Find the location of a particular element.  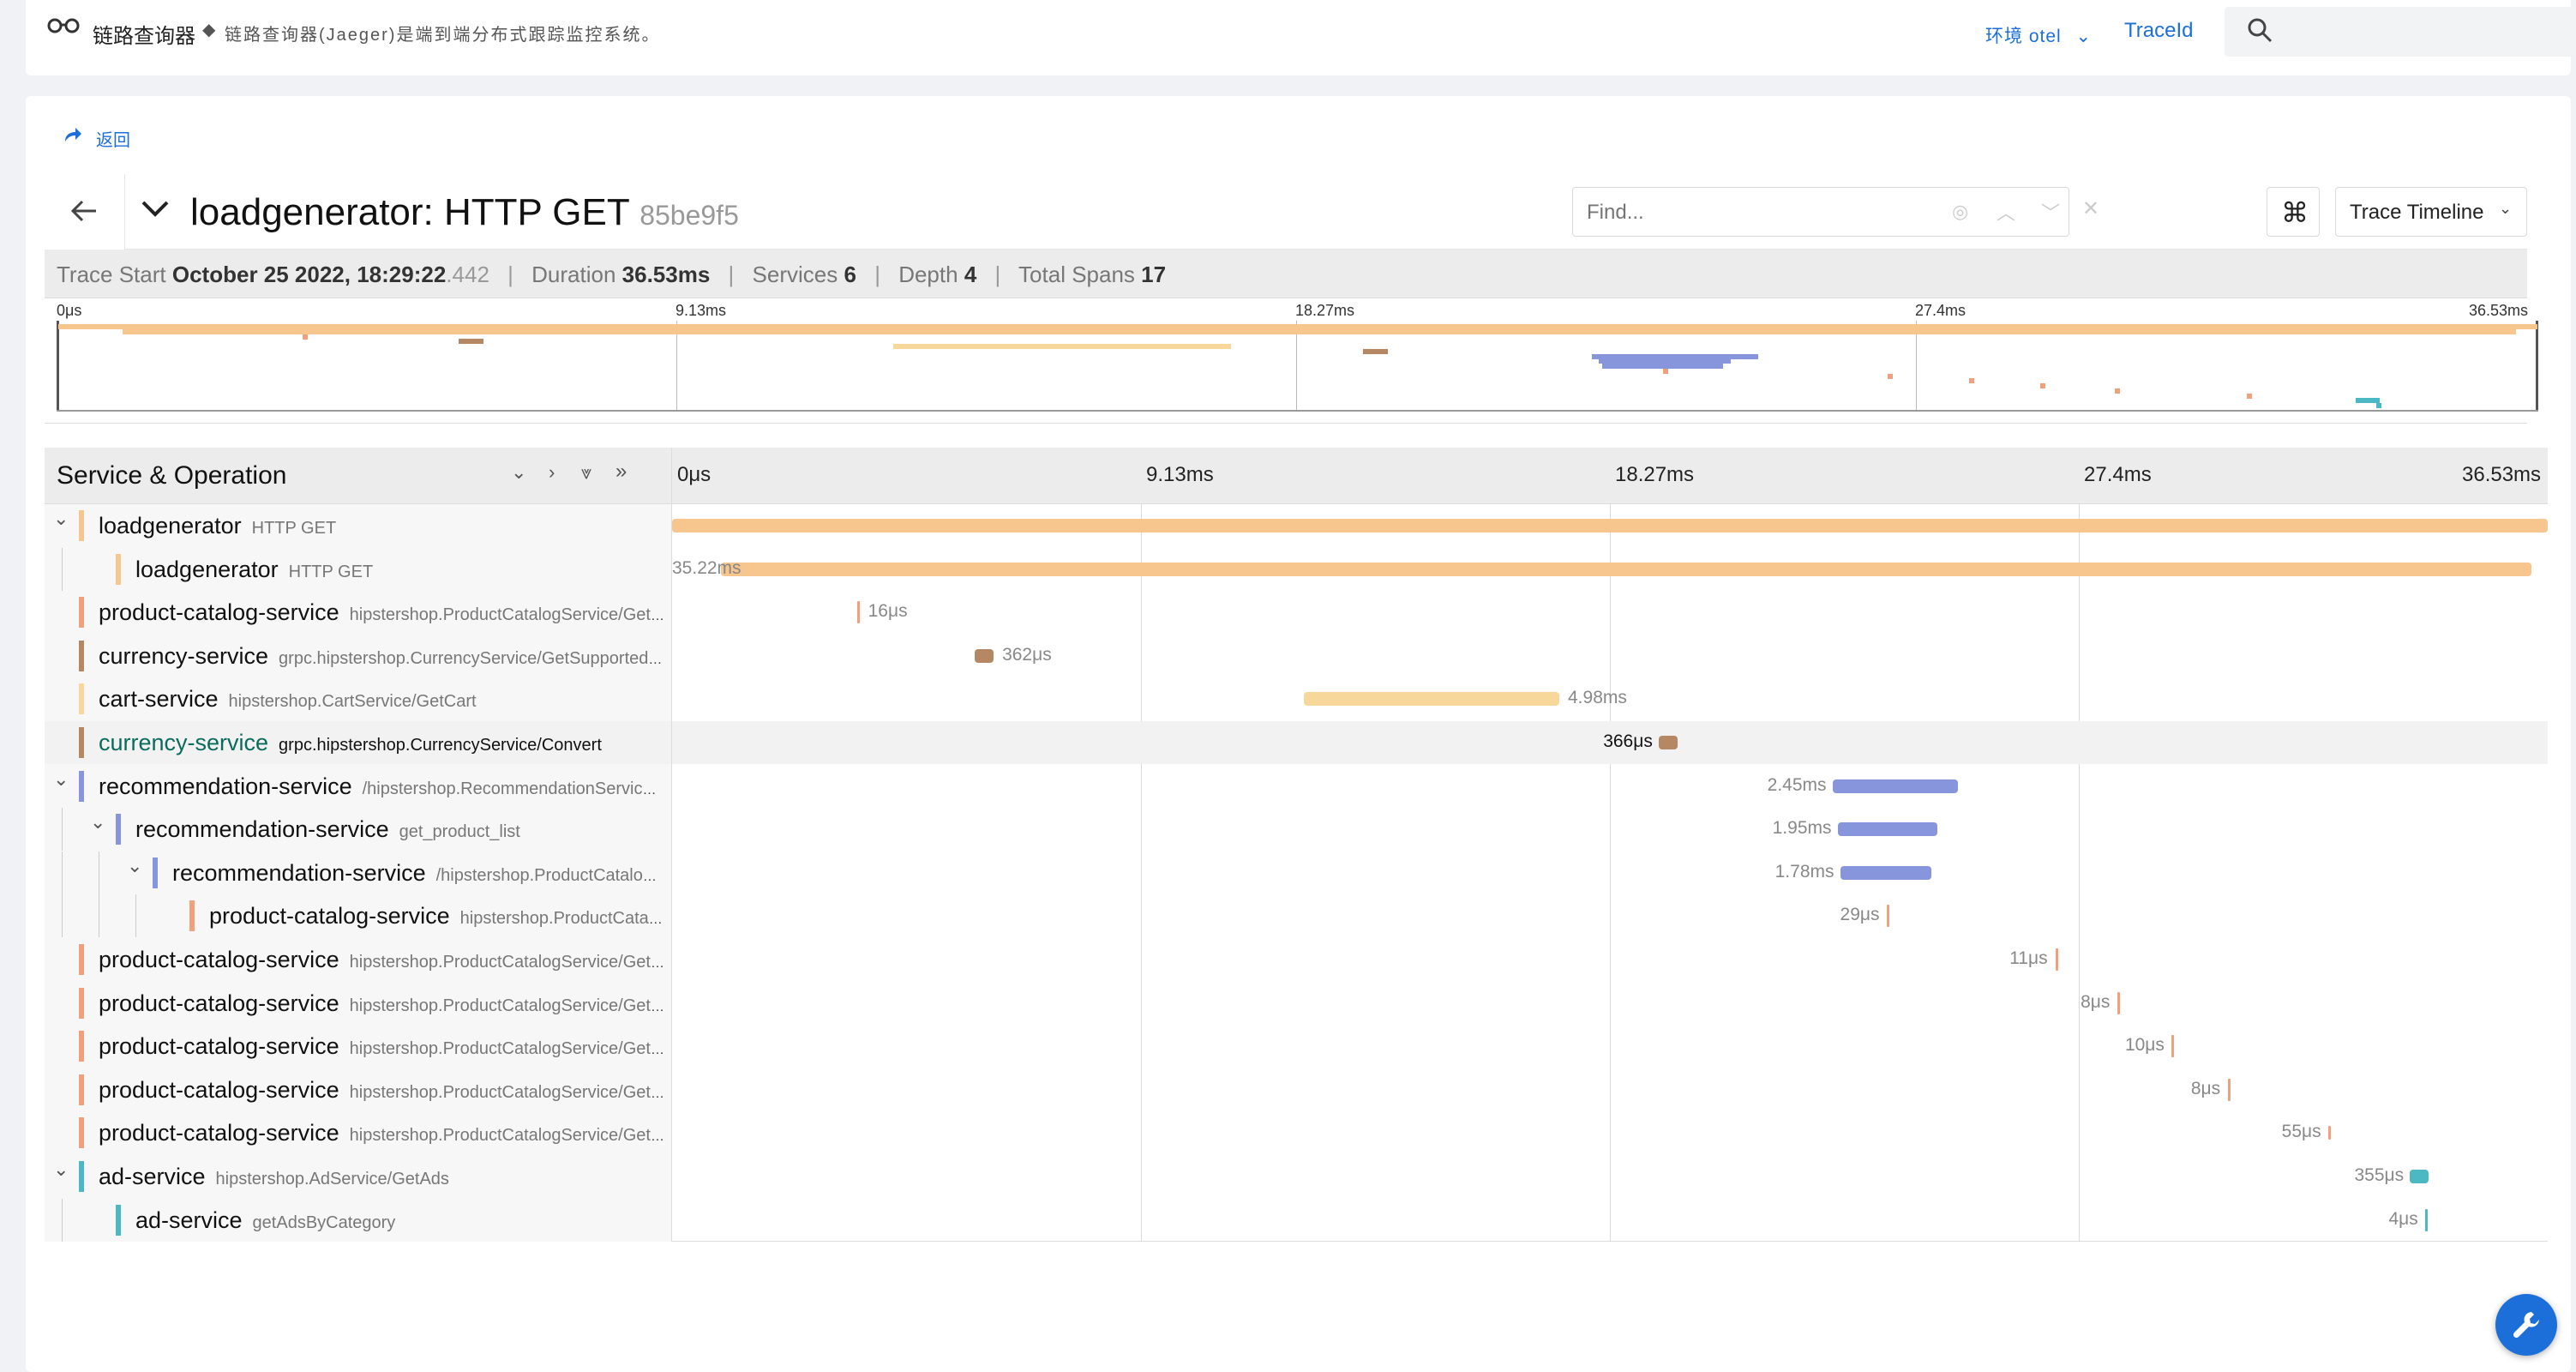

search-input is located at coordinates (2419, 32).